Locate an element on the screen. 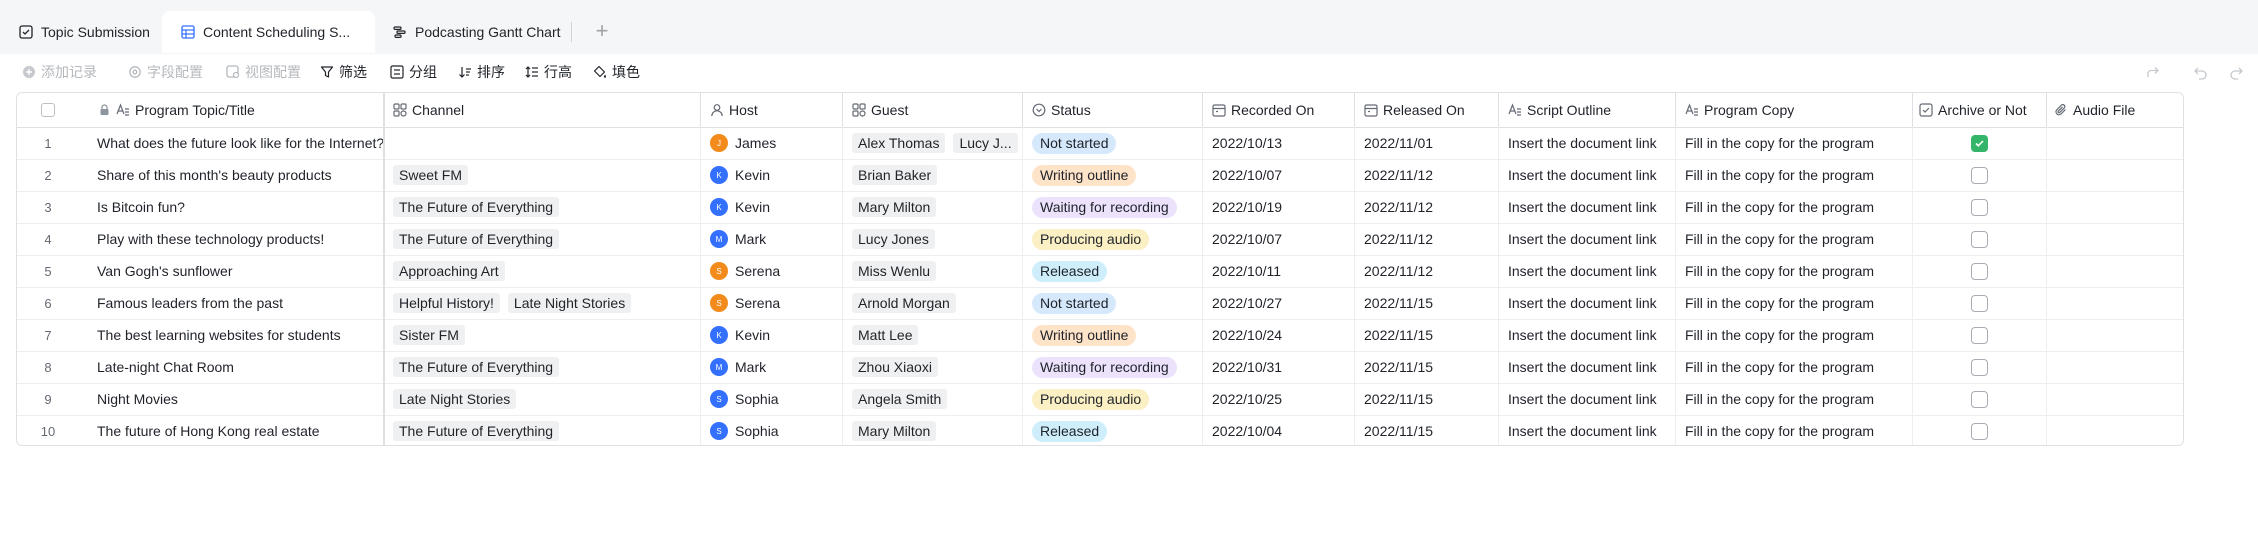 The image size is (2258, 544). cell-topic: Play with these technology products! is located at coordinates (231, 239).